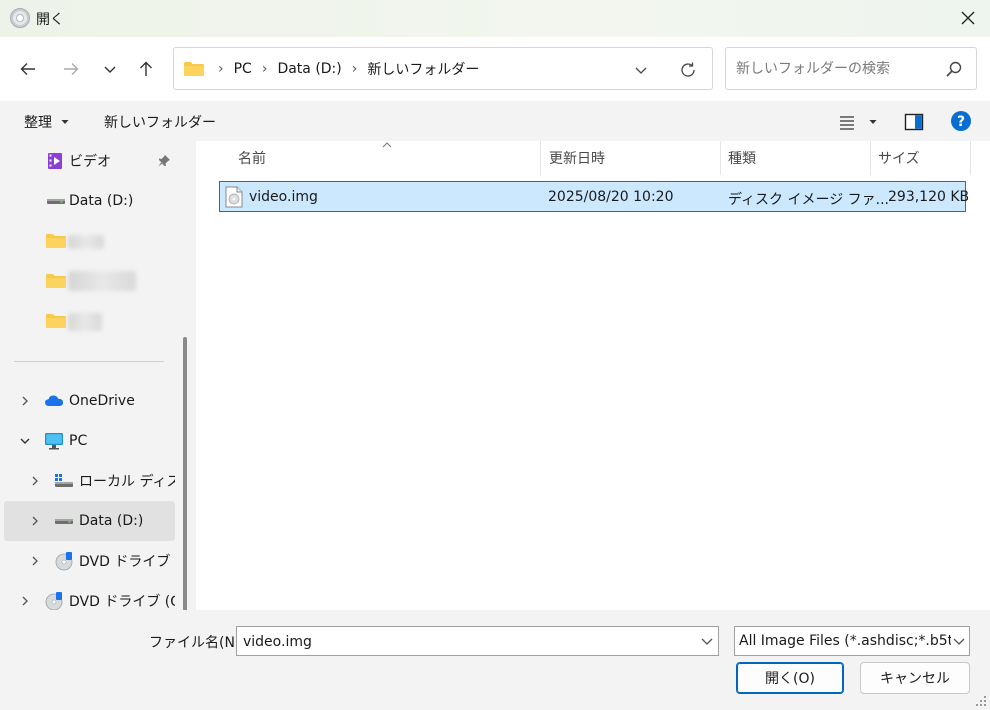 The height and width of the screenshot is (710, 990). Describe the element at coordinates (122, 602) in the screenshot. I see `nav-label-dvd-drive: DVD ドライブ (G:)` at that location.